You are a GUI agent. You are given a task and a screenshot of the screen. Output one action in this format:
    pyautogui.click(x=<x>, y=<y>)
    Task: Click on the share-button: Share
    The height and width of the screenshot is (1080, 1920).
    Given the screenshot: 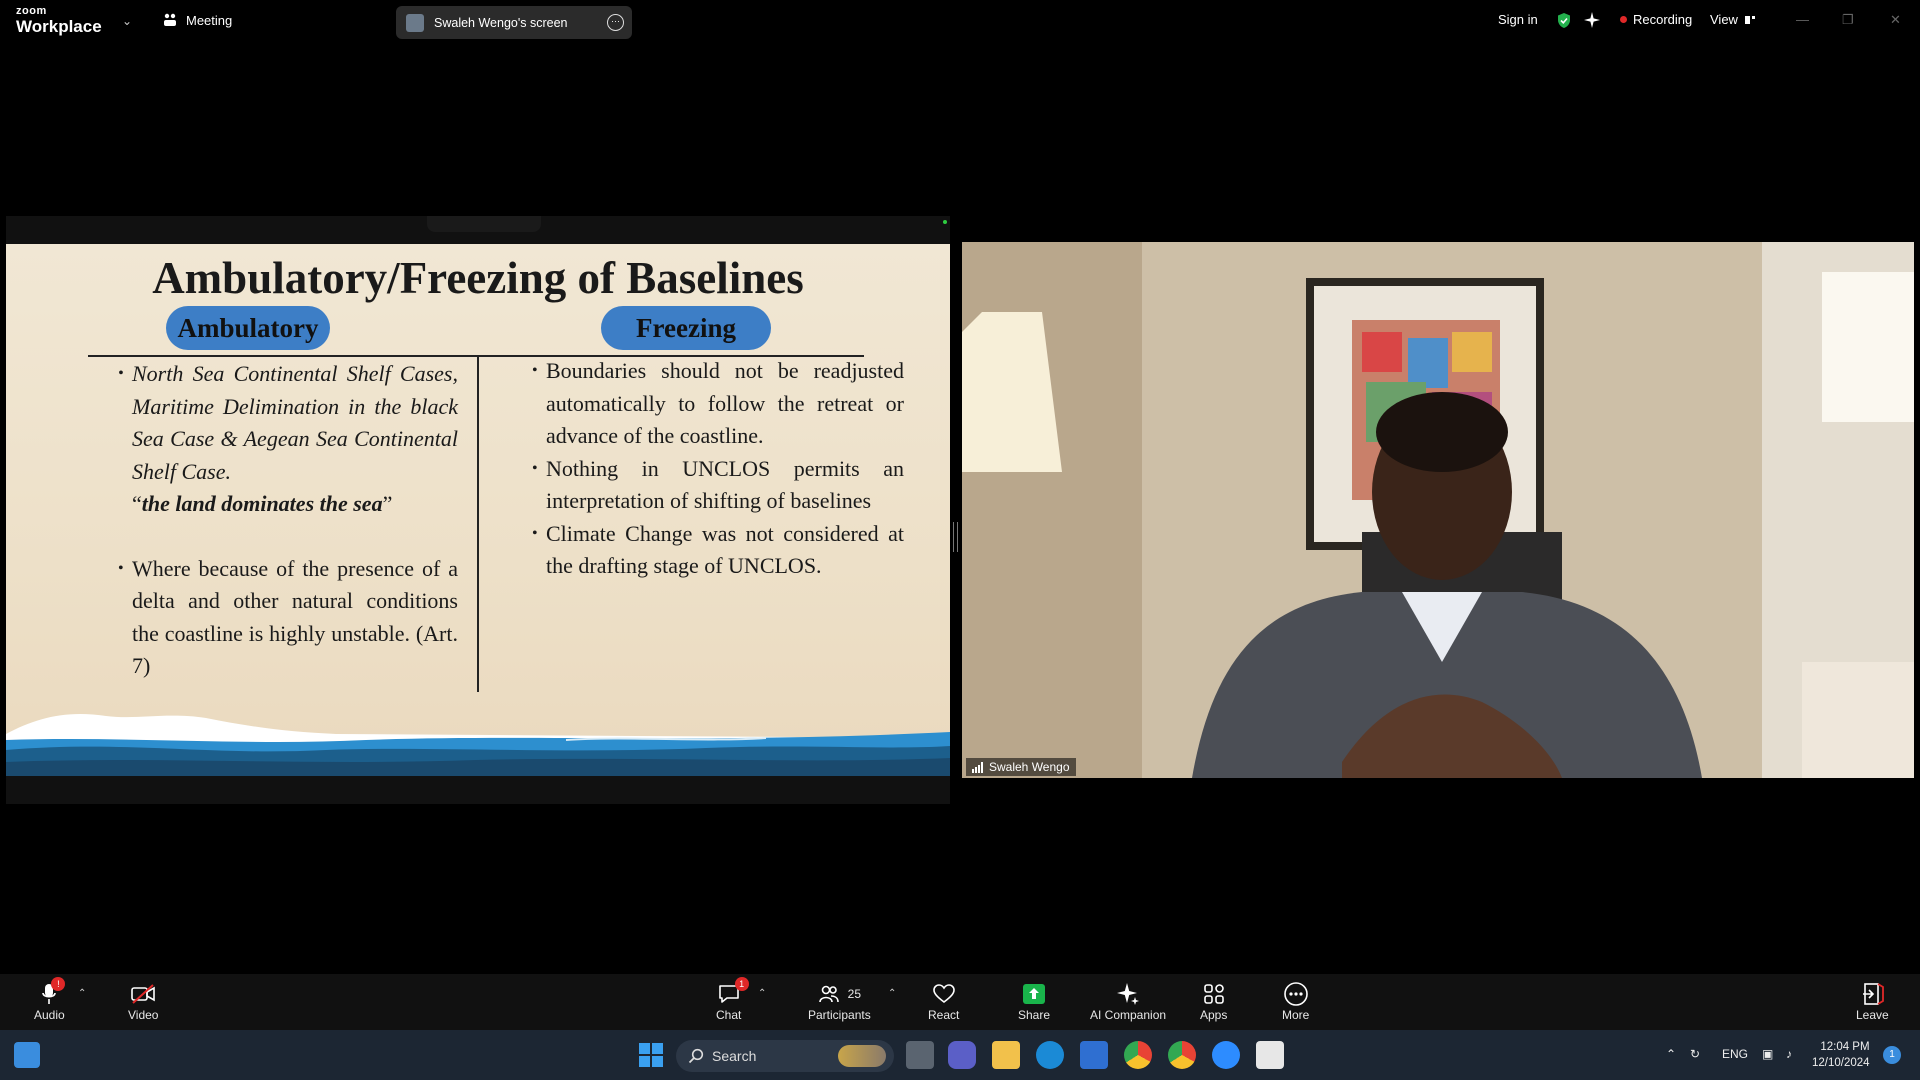 What is the action you would take?
    pyautogui.click(x=1034, y=1001)
    